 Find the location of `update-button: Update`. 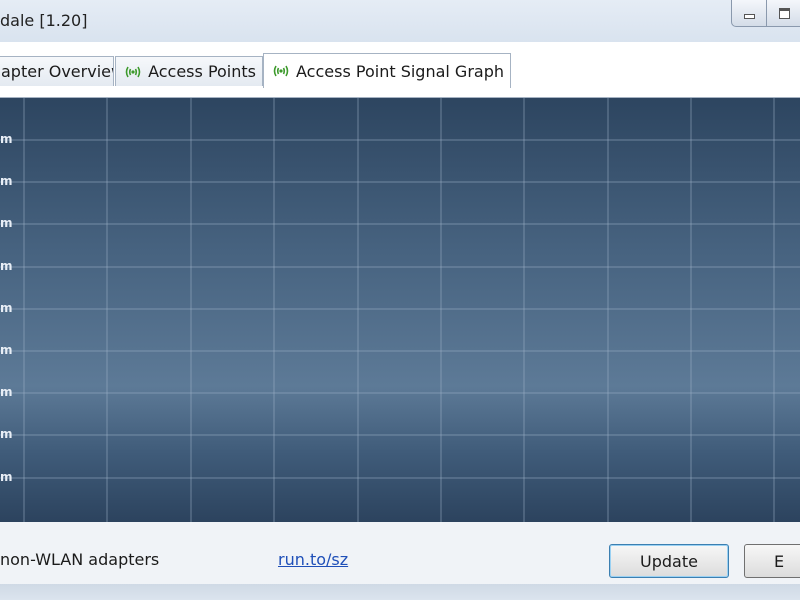

update-button: Update is located at coordinates (669, 561).